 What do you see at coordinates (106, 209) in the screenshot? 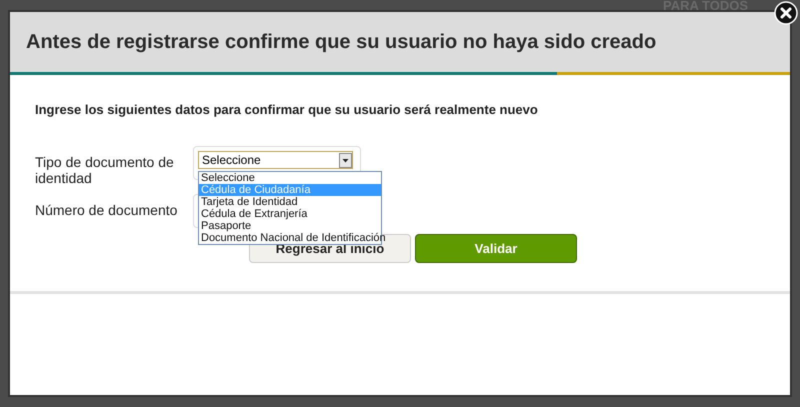
I see `field-label: Número de documento` at bounding box center [106, 209].